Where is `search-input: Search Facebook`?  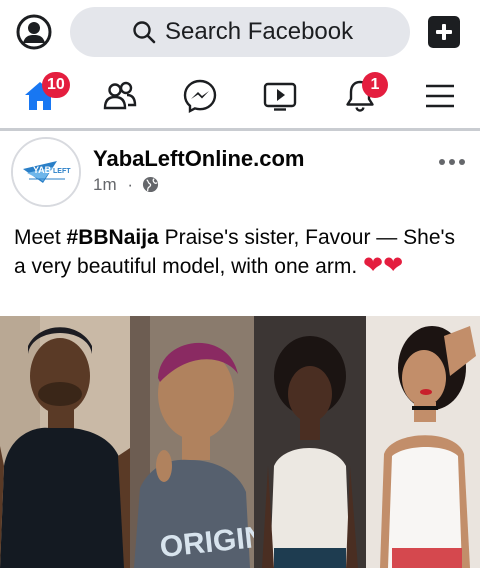 search-input: Search Facebook is located at coordinates (240, 32).